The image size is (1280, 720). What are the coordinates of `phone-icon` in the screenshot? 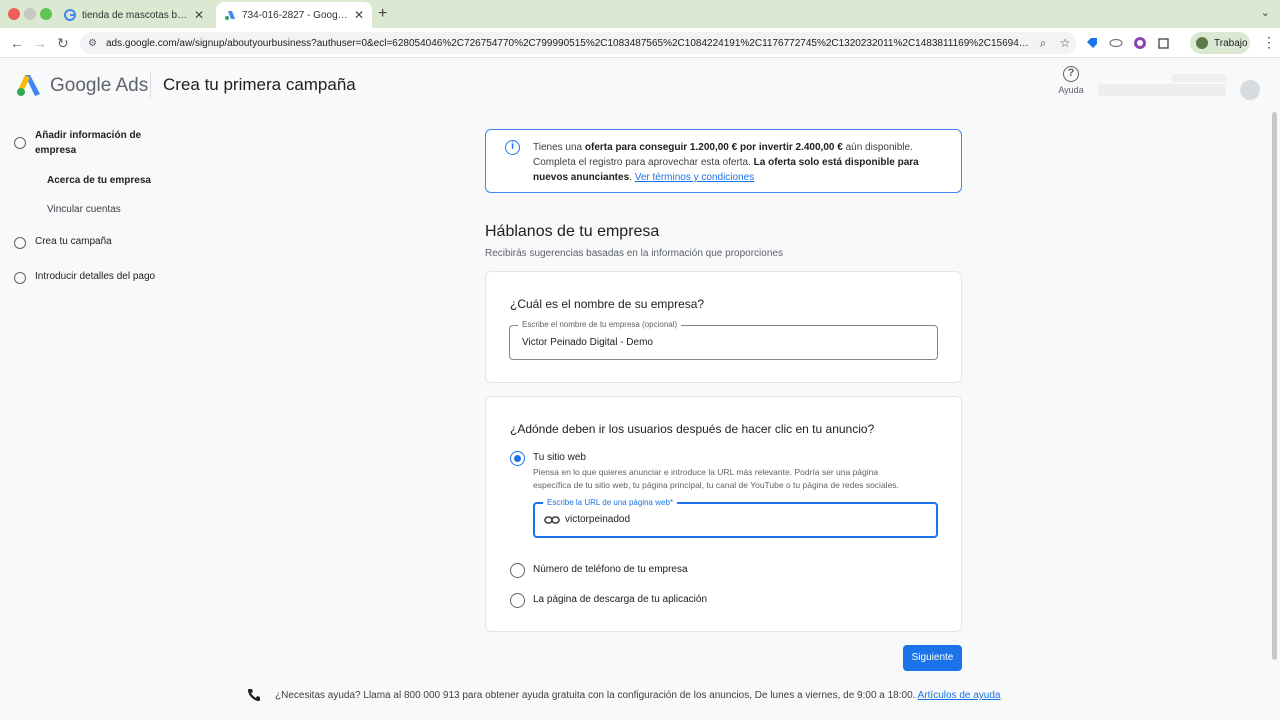 It's located at (254, 695).